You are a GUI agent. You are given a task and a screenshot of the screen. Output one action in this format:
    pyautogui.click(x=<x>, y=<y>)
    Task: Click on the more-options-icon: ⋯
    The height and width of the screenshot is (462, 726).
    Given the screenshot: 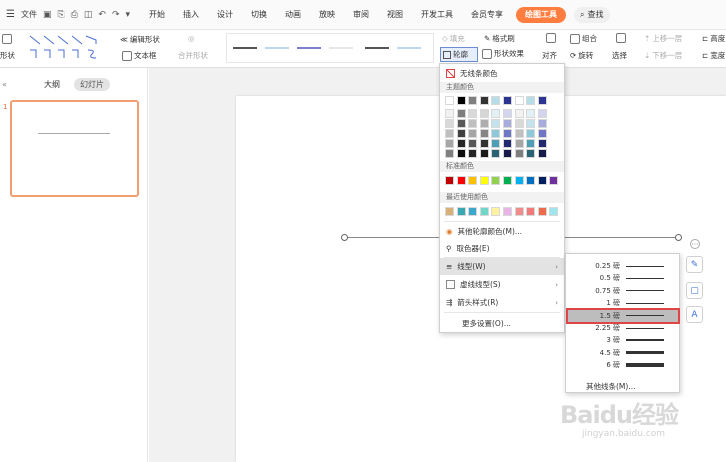 What is the action you would take?
    pyautogui.click(x=695, y=244)
    